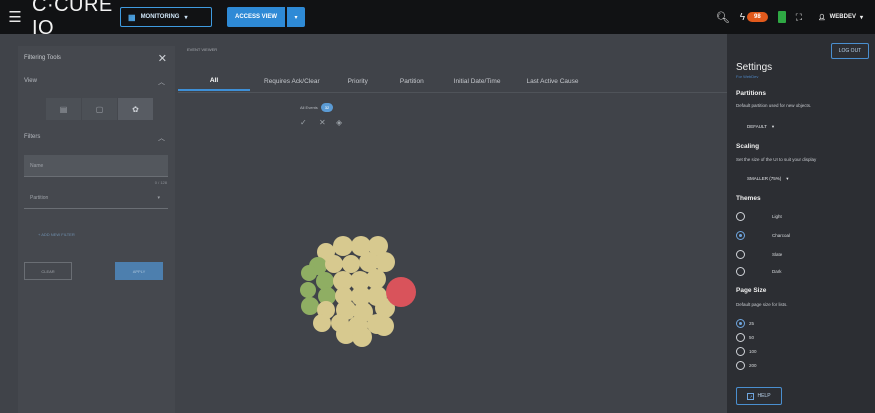  Describe the element at coordinates (762, 304) in the screenshot. I see `page-size-description: Default page size for lists.` at that location.